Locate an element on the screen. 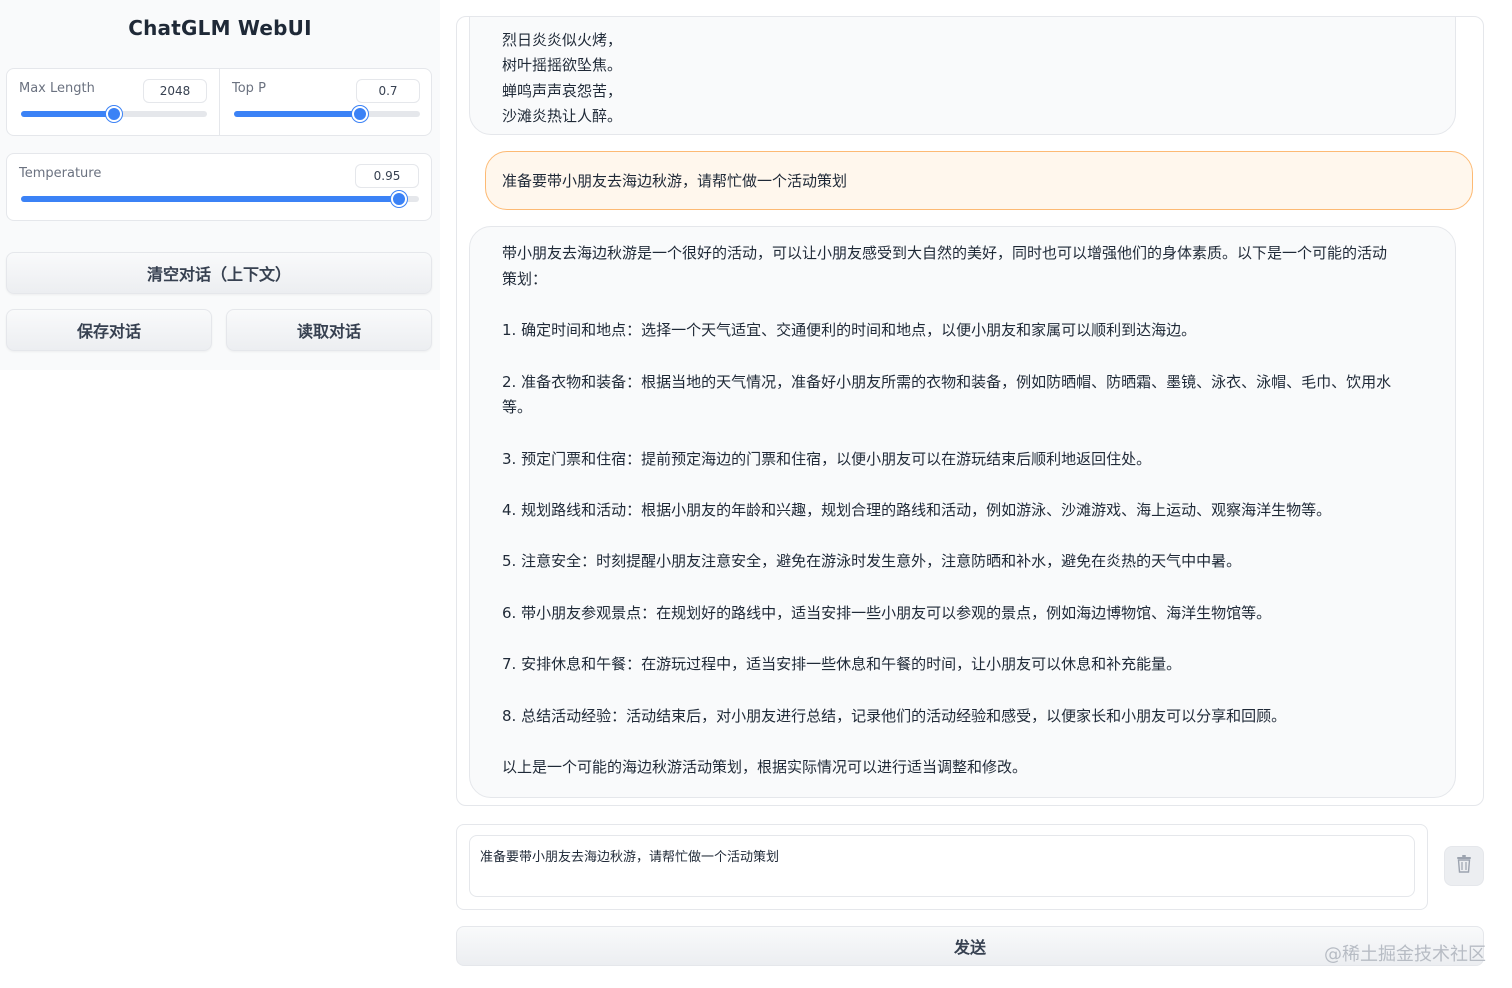 The width and height of the screenshot is (1512, 988). top-p-input: 0.7 is located at coordinates (388, 91).